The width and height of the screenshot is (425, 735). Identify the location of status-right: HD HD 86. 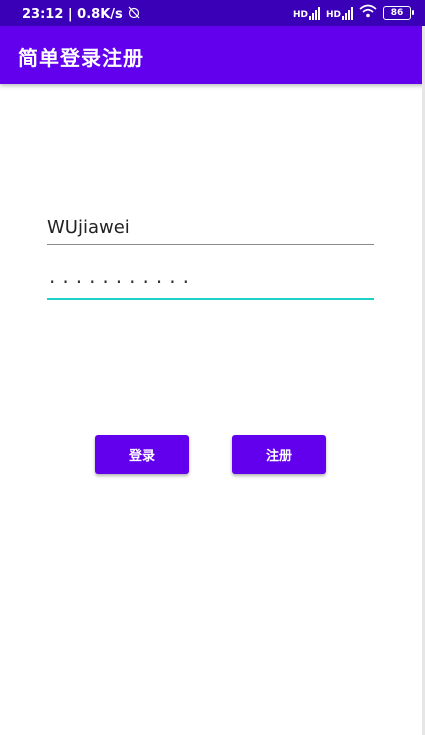
(353, 12).